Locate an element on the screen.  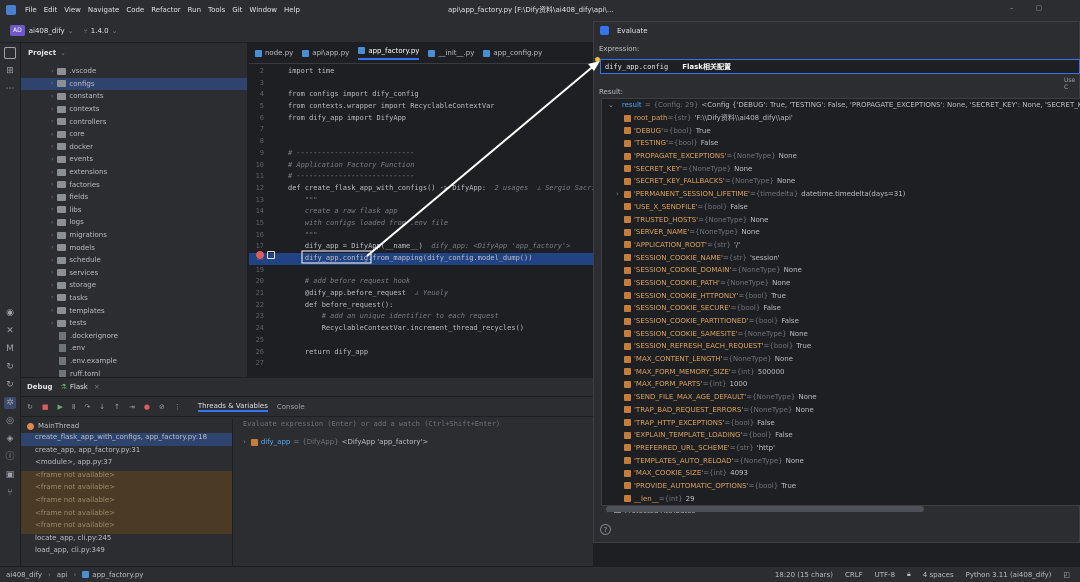
resume-icon: ▶ is located at coordinates (60, 407).